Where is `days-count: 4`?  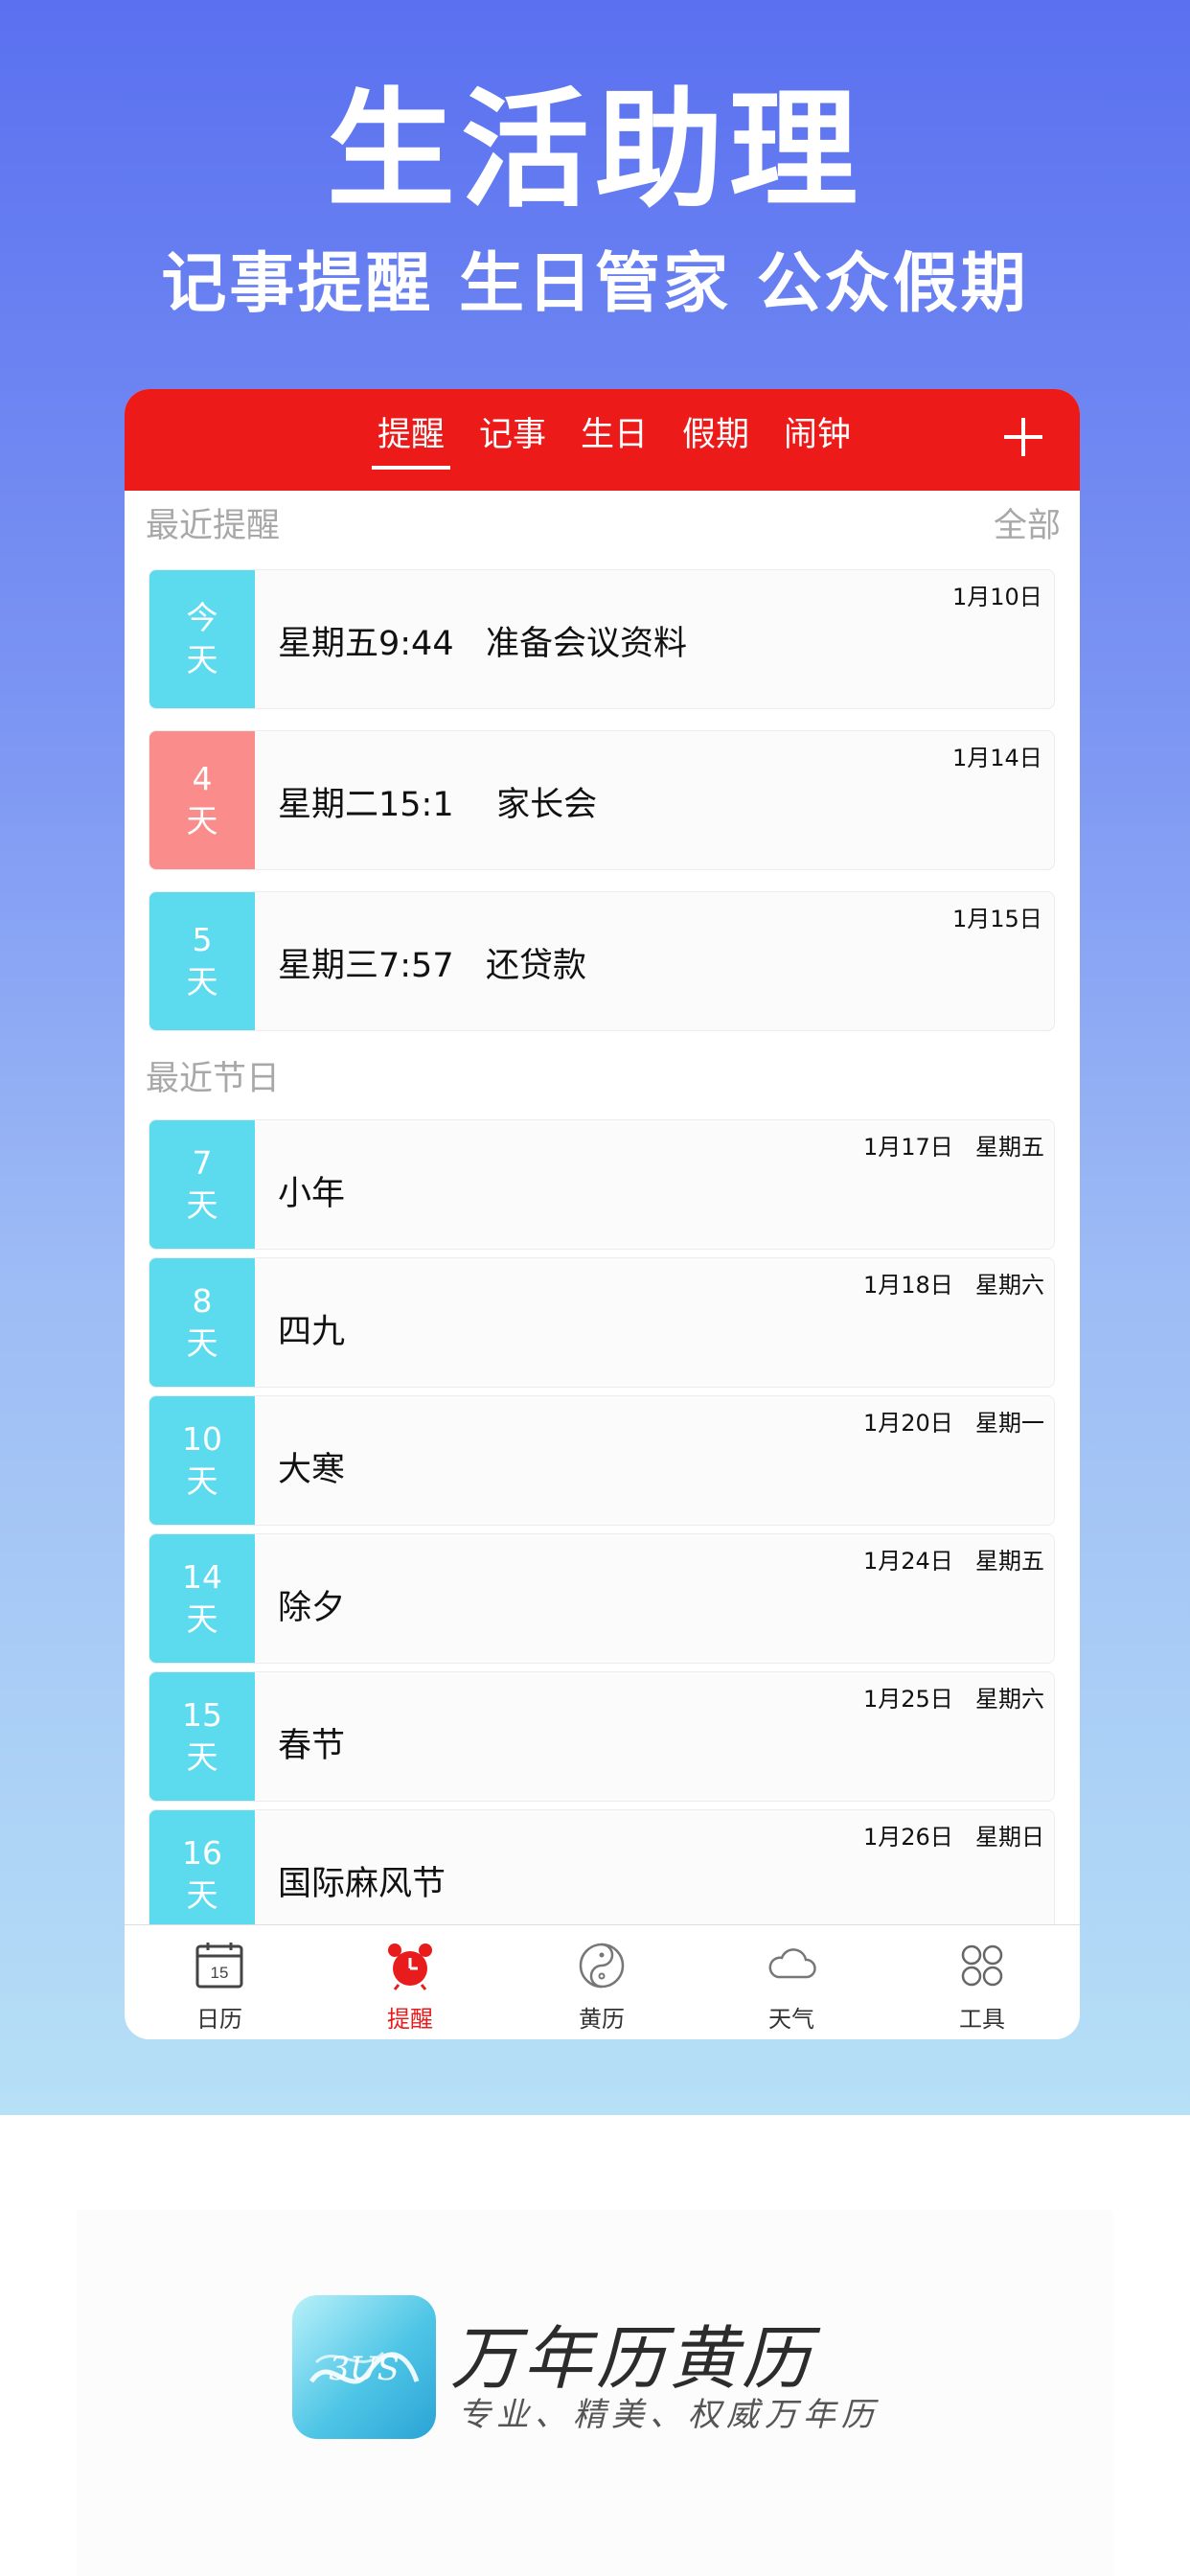 days-count: 4 is located at coordinates (203, 778).